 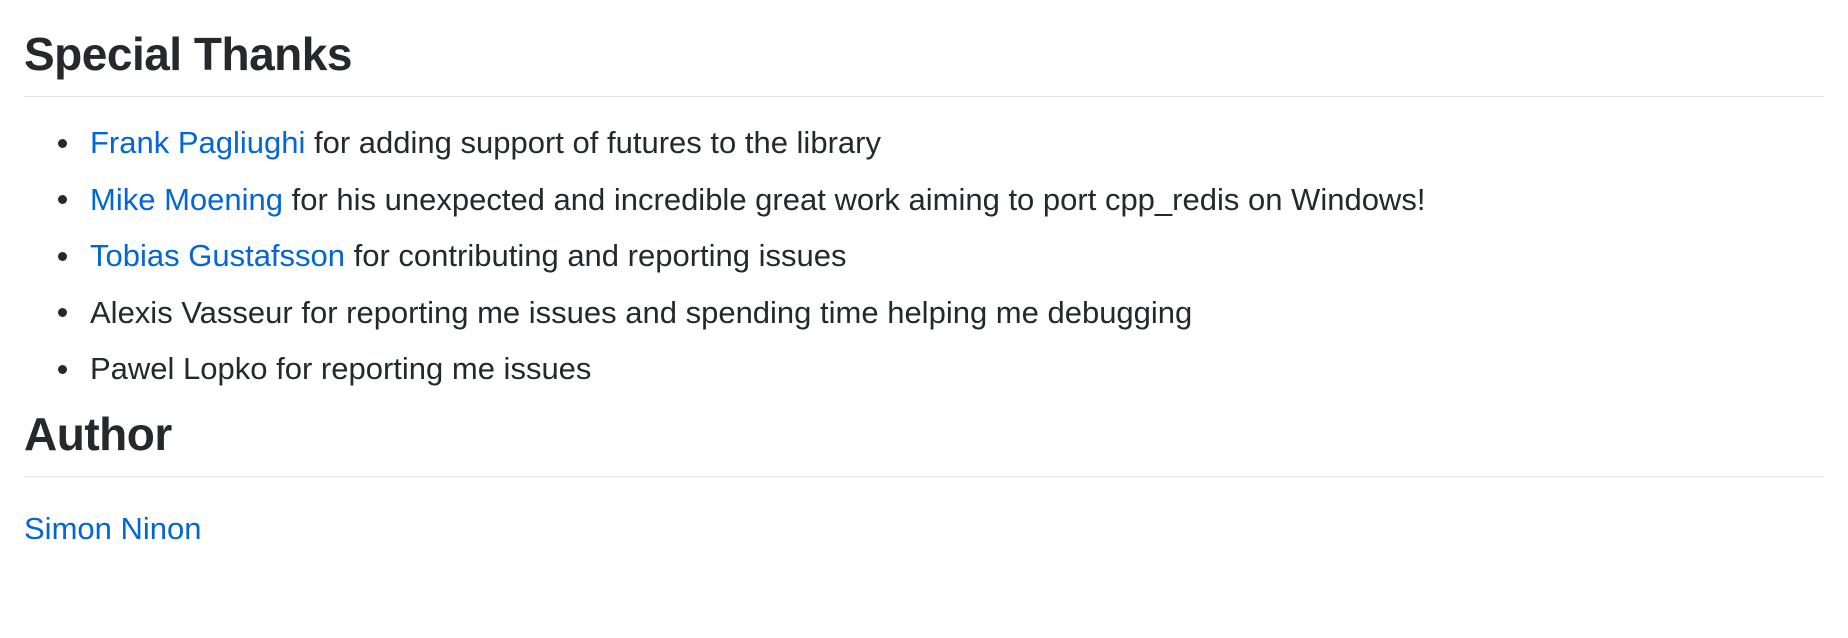 What do you see at coordinates (596, 255) in the screenshot?
I see `list-item-text: for contributing and reporting issues` at bounding box center [596, 255].